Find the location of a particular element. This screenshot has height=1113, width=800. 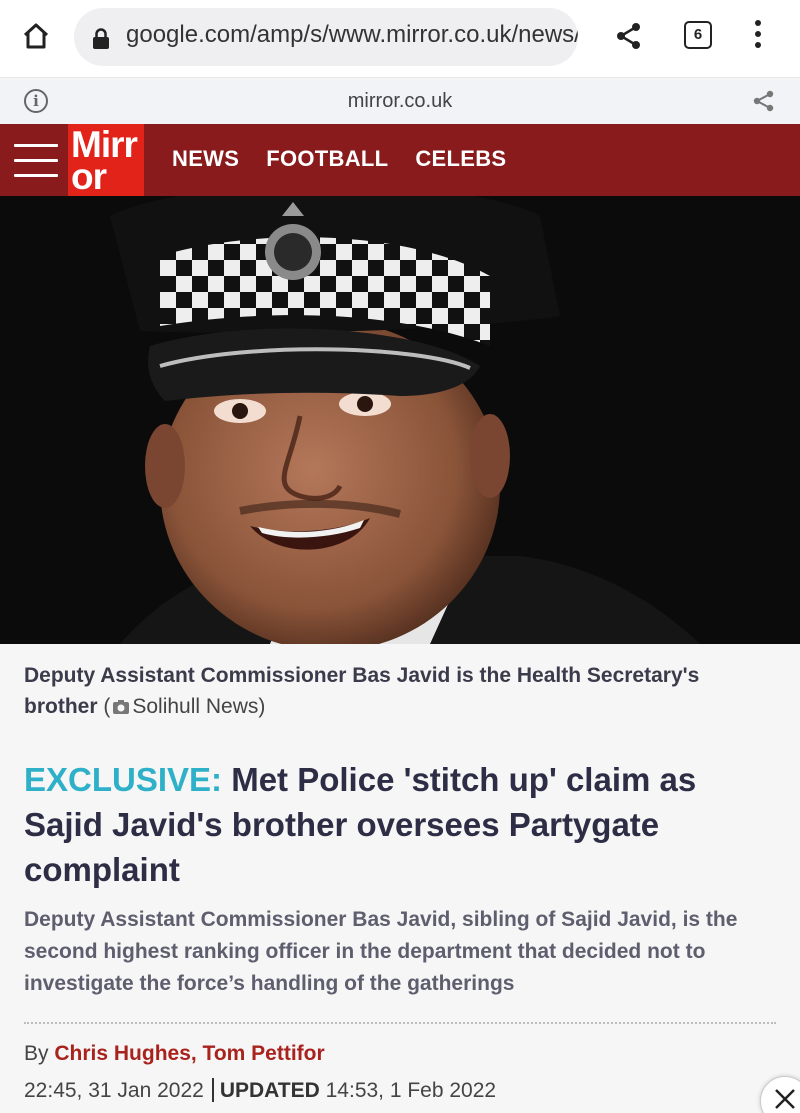

close-button is located at coordinates (780, 1094).